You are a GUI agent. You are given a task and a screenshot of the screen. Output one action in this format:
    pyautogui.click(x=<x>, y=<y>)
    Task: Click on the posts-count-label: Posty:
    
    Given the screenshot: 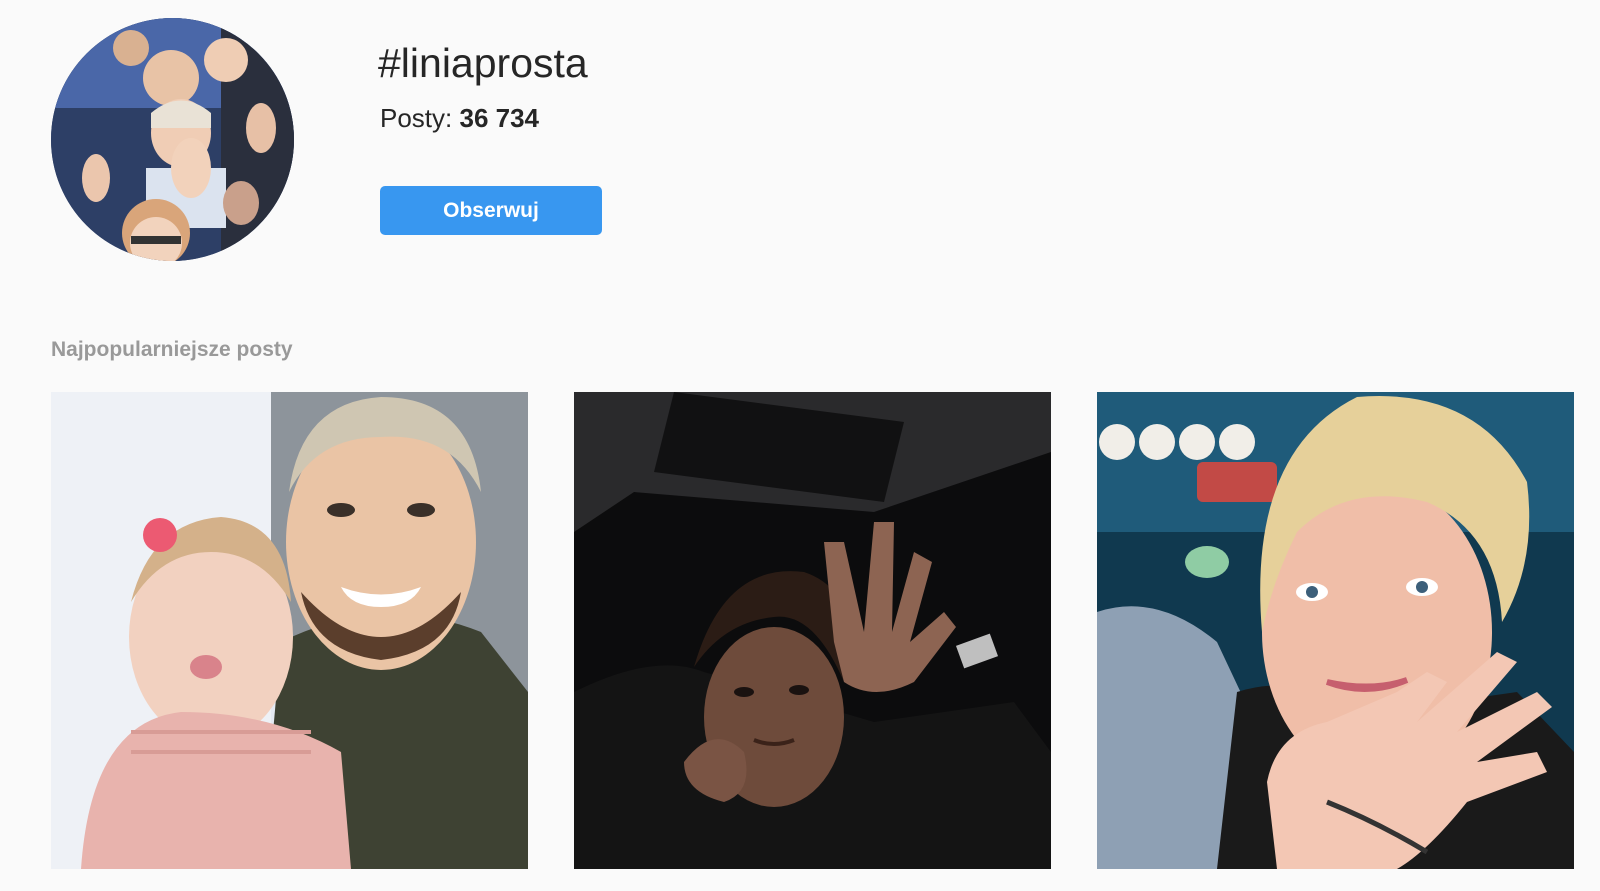 What is the action you would take?
    pyautogui.click(x=416, y=118)
    